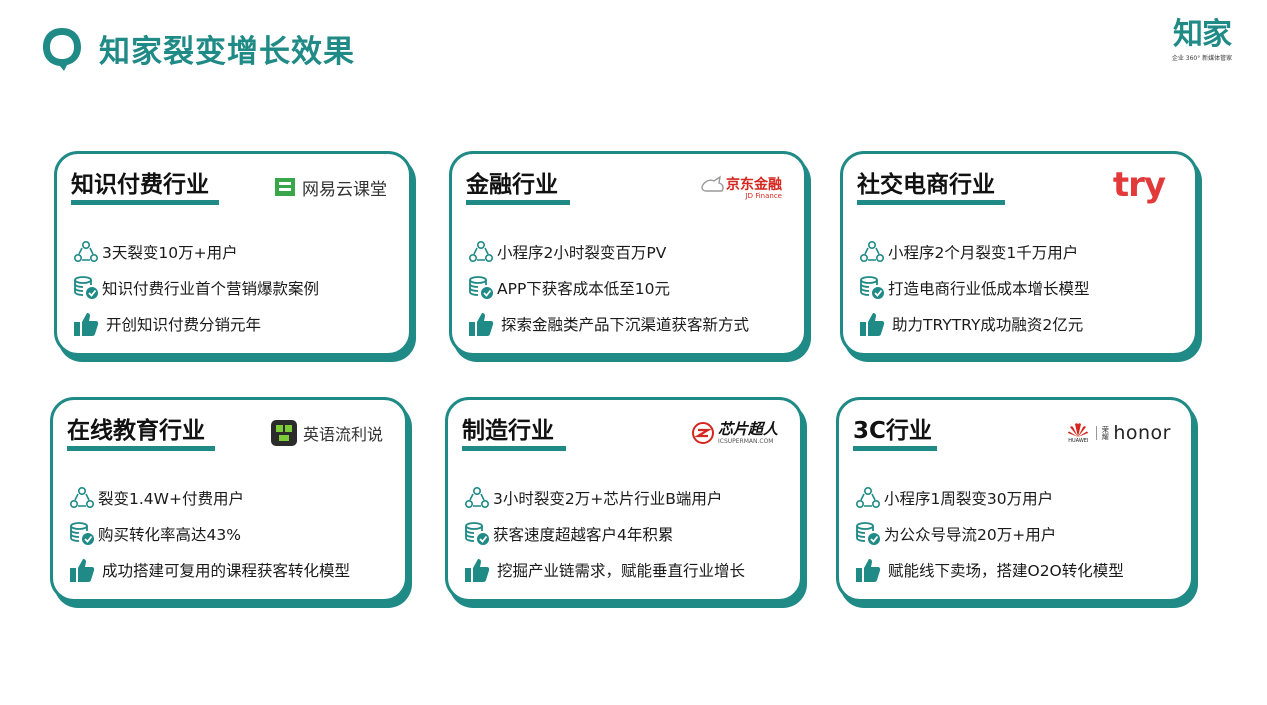 The width and height of the screenshot is (1267, 705). I want to click on card-title: 金融行业, so click(512, 185).